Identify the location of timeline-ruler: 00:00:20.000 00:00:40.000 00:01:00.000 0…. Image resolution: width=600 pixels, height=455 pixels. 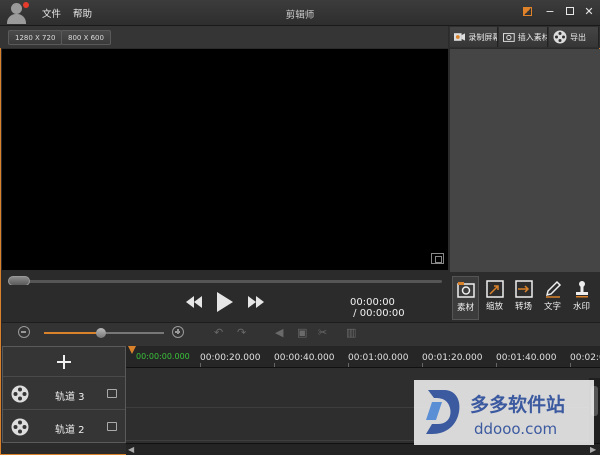
(363, 357).